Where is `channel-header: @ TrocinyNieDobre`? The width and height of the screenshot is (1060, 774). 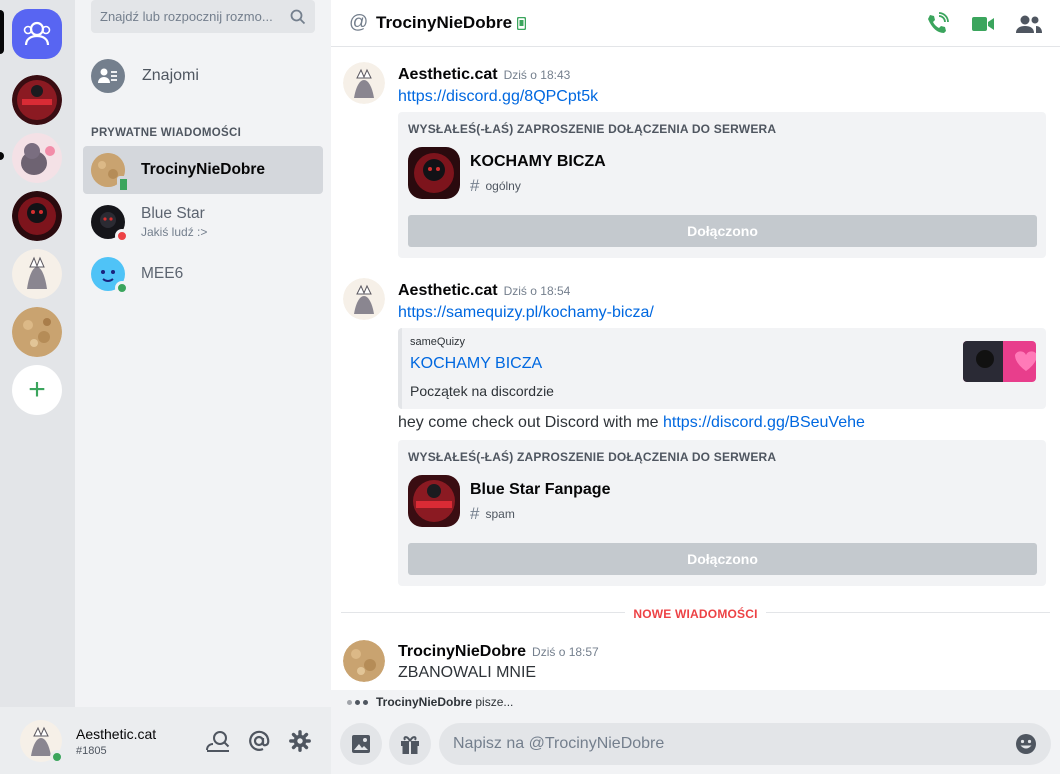 channel-header: @ TrocinyNieDobre is located at coordinates (695, 23).